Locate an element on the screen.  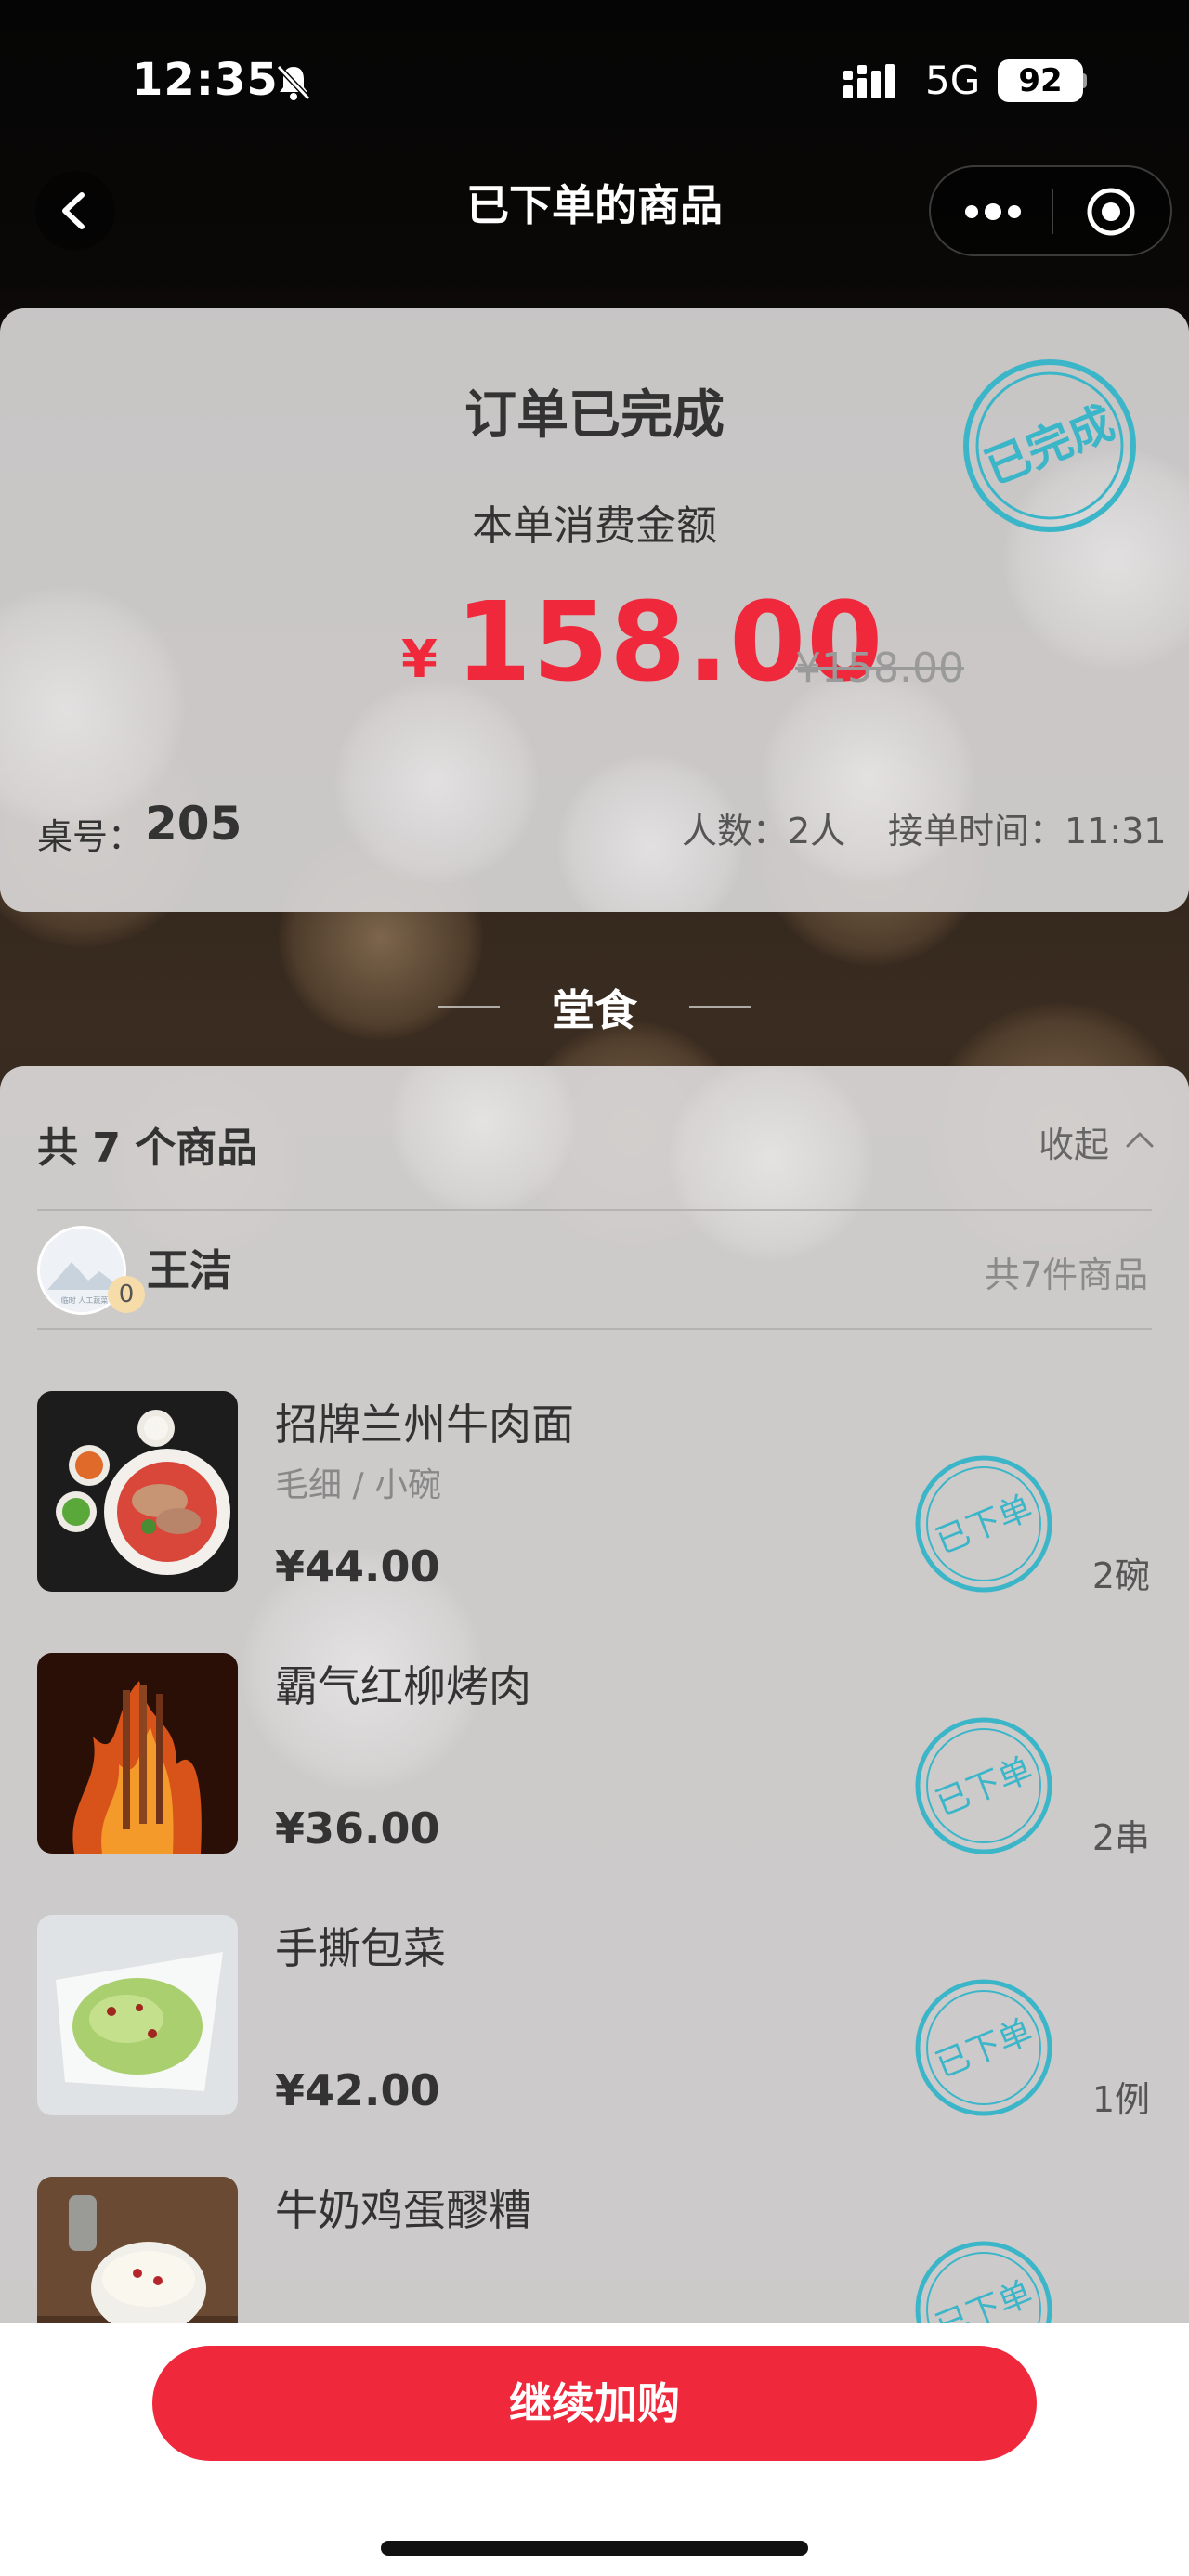
amount-row: ¥ 158.00 ¥158.00 is located at coordinates (594, 642).